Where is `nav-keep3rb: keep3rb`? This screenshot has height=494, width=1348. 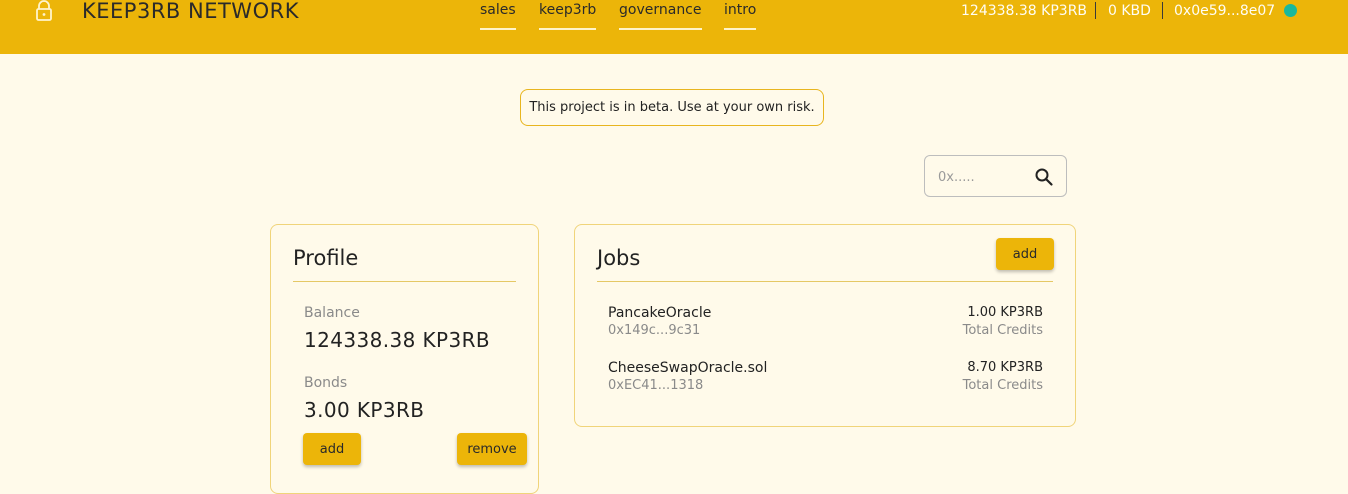
nav-keep3rb: keep3rb is located at coordinates (568, 16).